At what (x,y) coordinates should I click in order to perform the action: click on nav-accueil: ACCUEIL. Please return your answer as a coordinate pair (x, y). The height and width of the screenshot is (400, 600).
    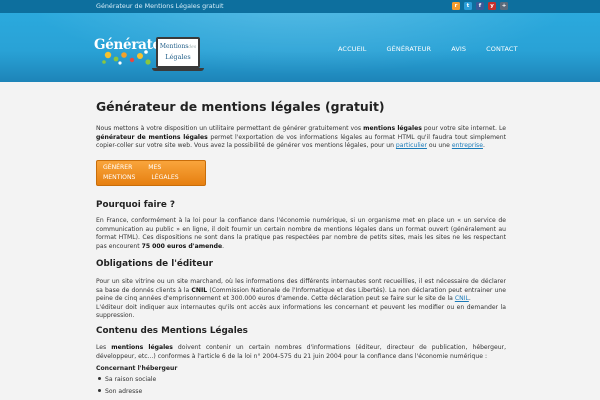
    Looking at the image, I should click on (352, 49).